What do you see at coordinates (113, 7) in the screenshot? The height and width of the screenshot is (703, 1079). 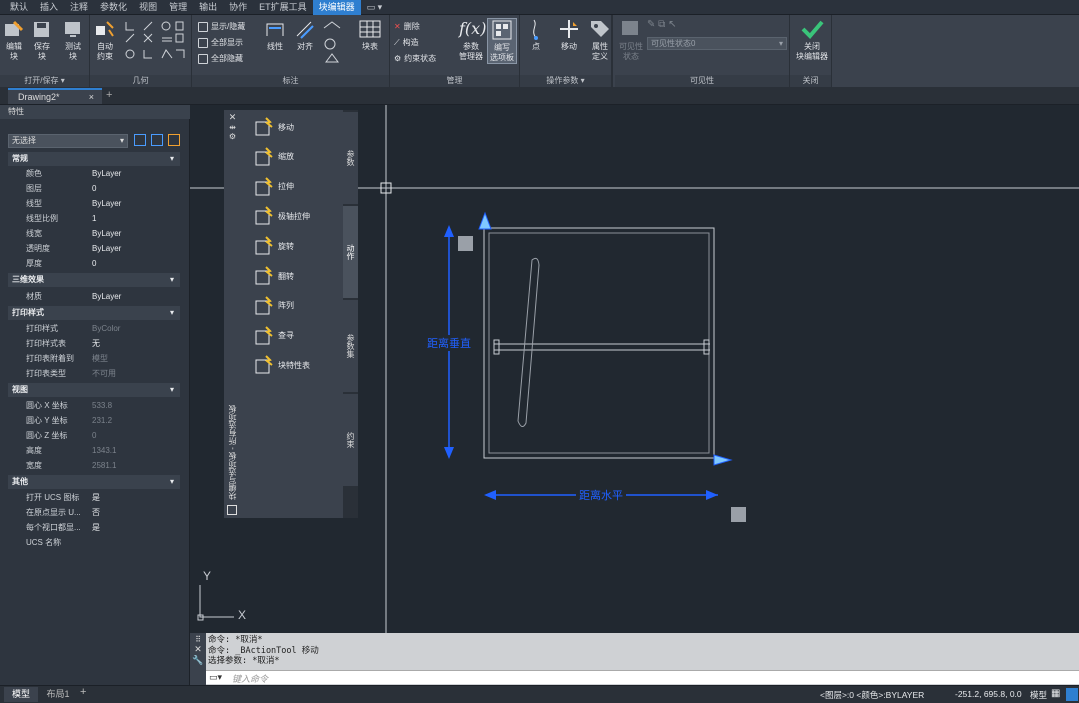 I see `tab-parametric: 参数化` at bounding box center [113, 7].